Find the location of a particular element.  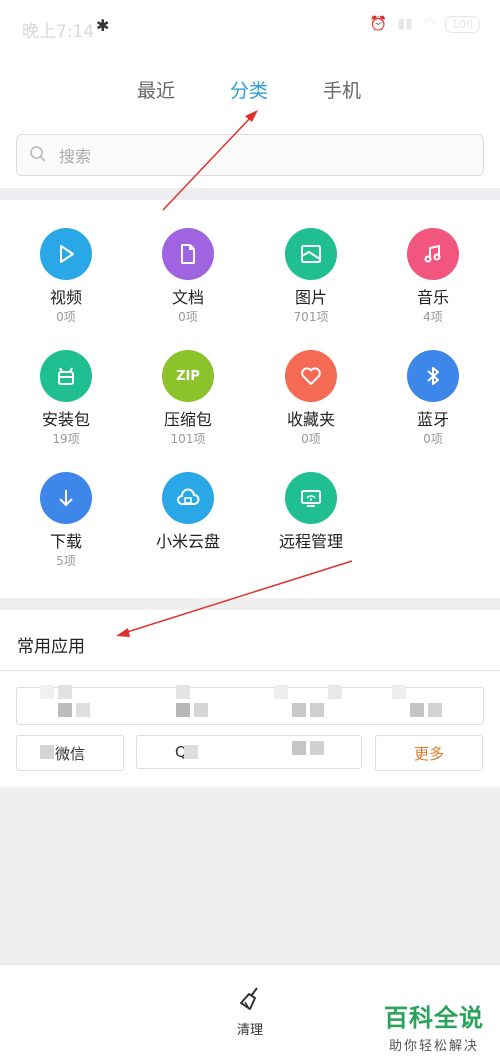

more-apps-button: 更多 is located at coordinates (429, 753).